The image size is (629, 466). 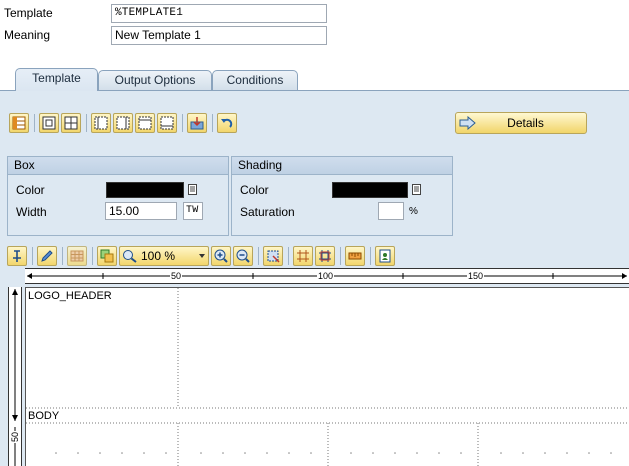 I want to click on box-color-swatch, so click(x=145, y=190).